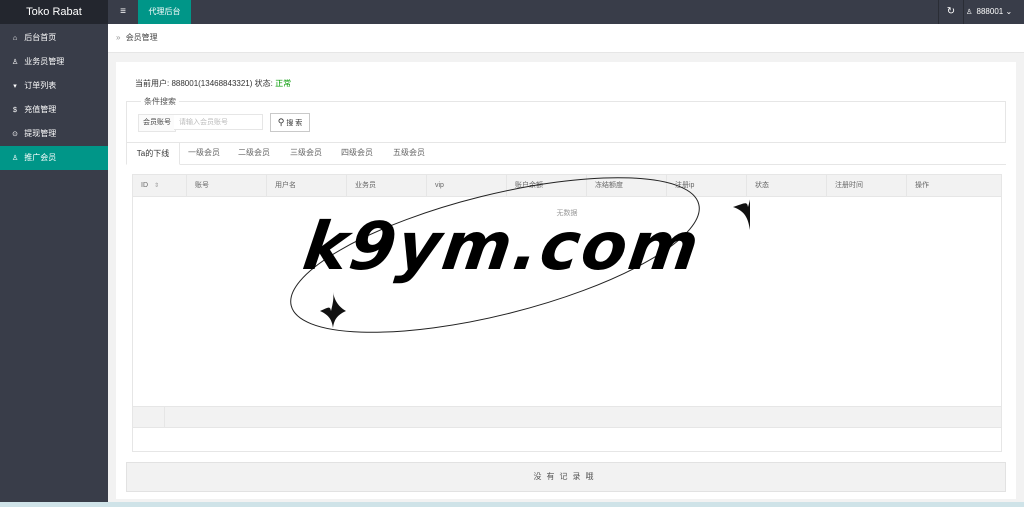  What do you see at coordinates (922, 185) in the screenshot?
I see `column-header: 操作` at bounding box center [922, 185].